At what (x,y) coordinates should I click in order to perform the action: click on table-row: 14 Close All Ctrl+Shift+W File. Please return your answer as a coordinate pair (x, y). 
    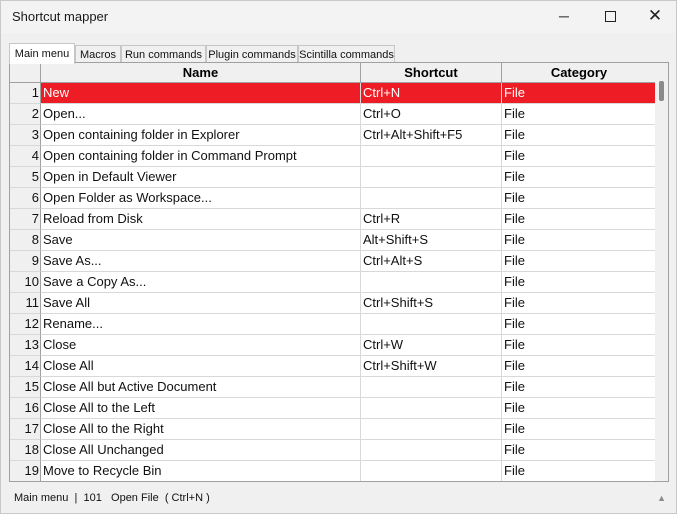
    Looking at the image, I should click on (333, 366).